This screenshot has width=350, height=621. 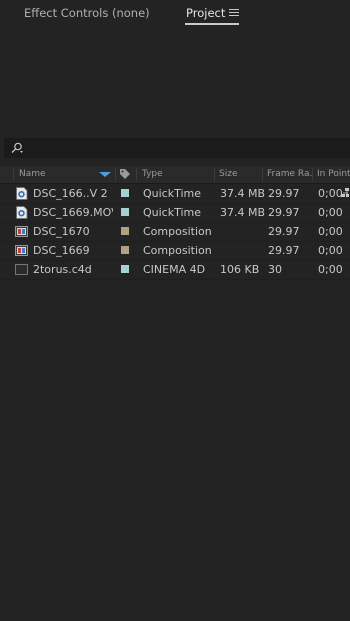 What do you see at coordinates (21, 269) in the screenshot?
I see `cinema4d-file-icon` at bounding box center [21, 269].